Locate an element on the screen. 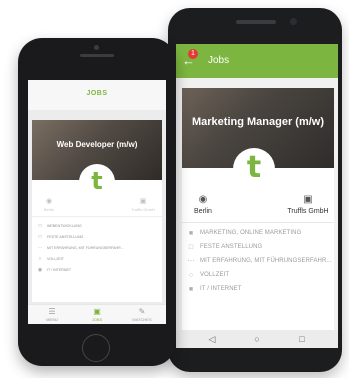 This screenshot has height=378, width=349. iphone-camera is located at coordinates (96, 47).